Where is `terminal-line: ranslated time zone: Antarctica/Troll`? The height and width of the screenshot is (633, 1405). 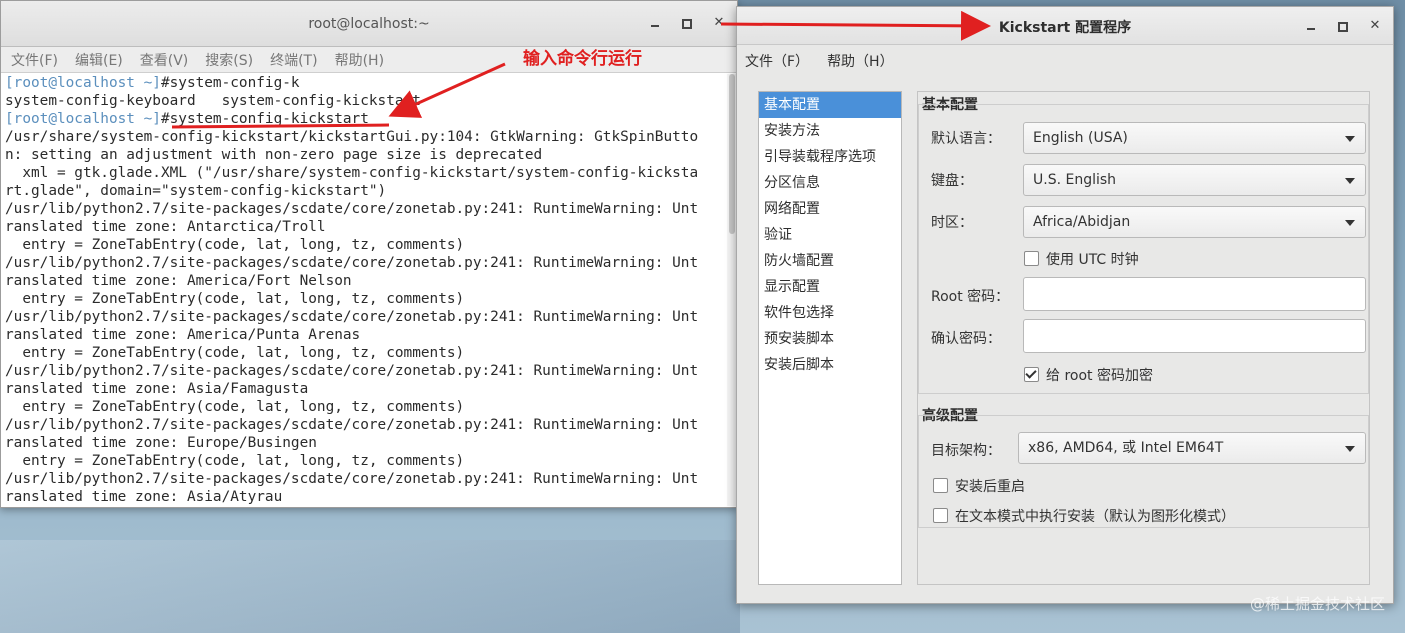
terminal-line: ranslated time zone: Antarctica/Troll is located at coordinates (365, 227).